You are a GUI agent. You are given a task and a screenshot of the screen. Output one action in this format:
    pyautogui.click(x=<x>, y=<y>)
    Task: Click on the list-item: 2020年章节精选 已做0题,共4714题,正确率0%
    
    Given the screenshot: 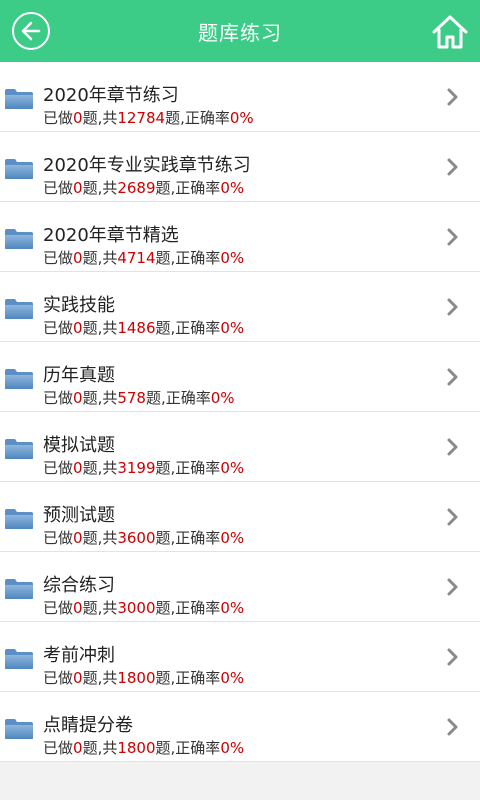 What is the action you would take?
    pyautogui.click(x=240, y=237)
    